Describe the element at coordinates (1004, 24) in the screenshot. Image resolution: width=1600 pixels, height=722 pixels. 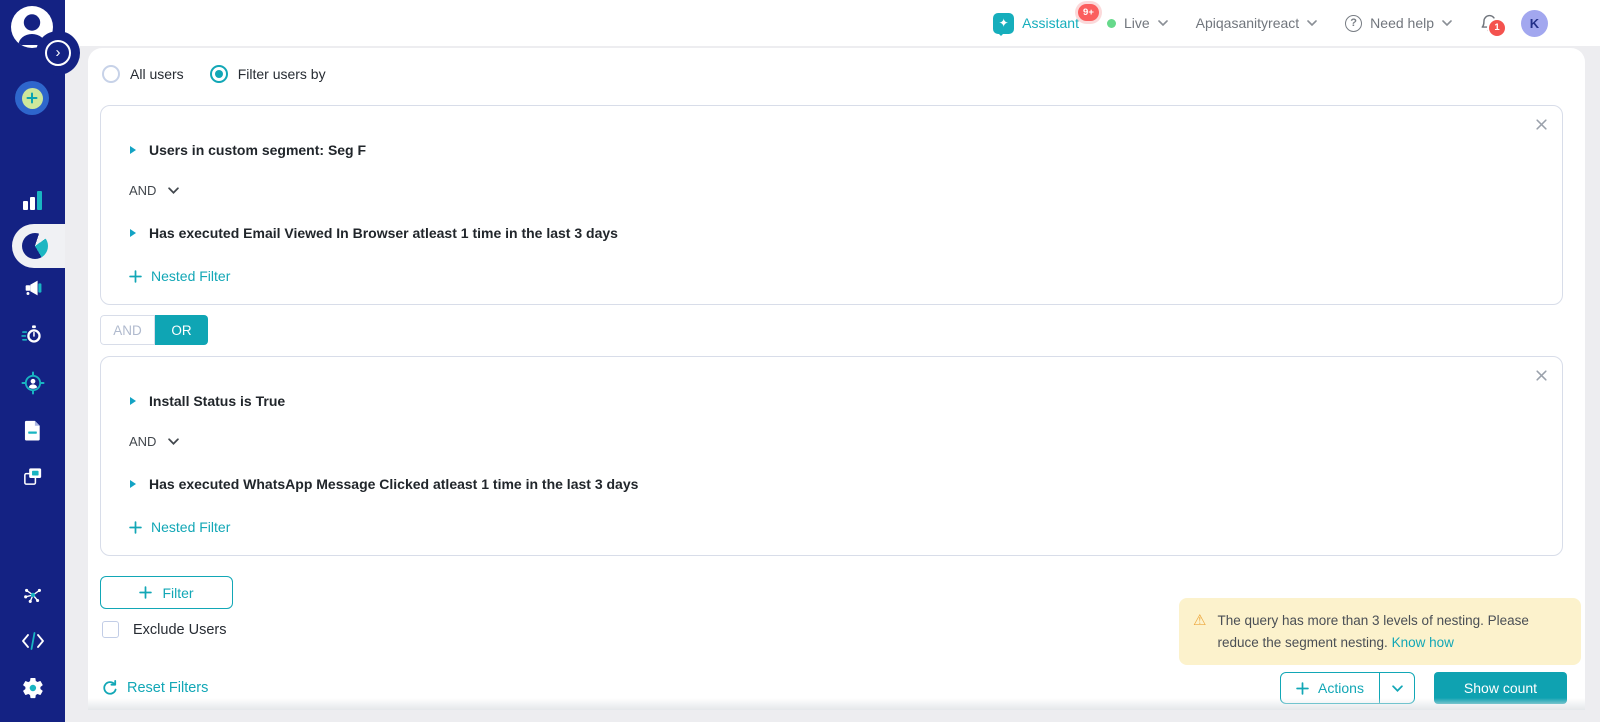
I see `assistant-icon` at that location.